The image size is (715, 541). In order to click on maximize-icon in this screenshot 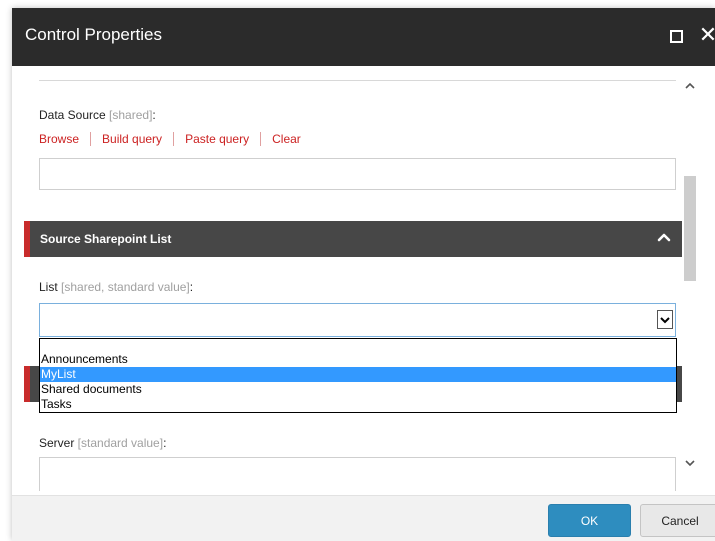, I will do `click(676, 36)`.